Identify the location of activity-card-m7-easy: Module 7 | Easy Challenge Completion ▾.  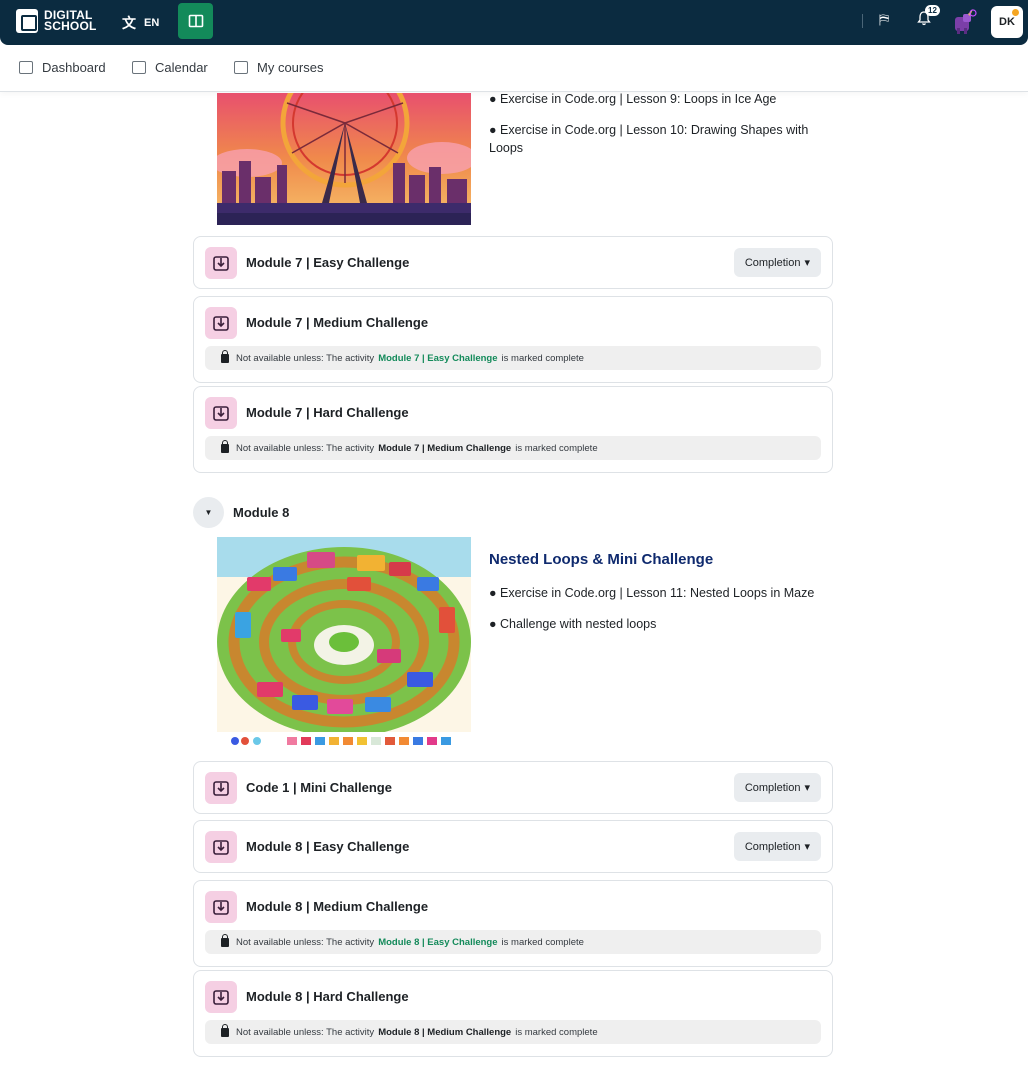
(513, 262).